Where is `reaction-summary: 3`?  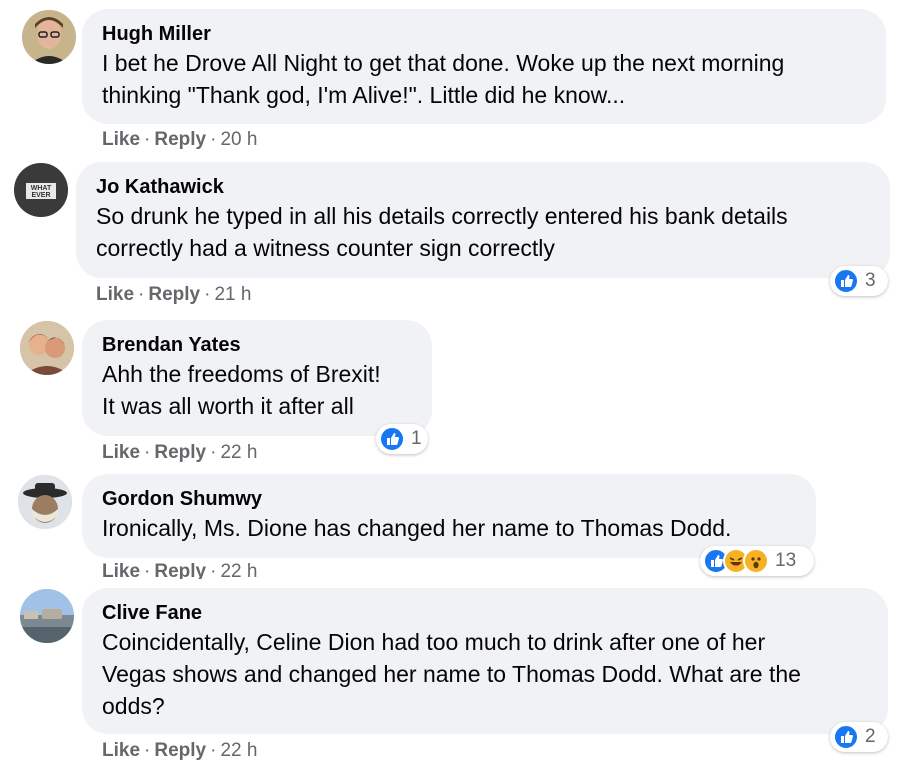 reaction-summary: 3 is located at coordinates (859, 281).